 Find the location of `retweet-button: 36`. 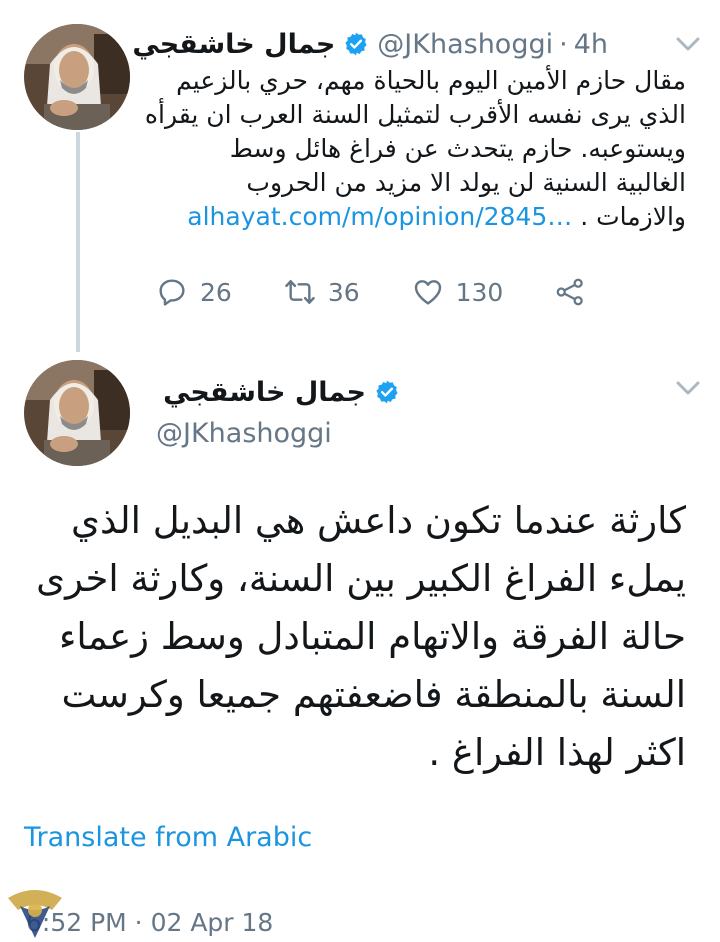

retweet-button: 36 is located at coordinates (322, 292).